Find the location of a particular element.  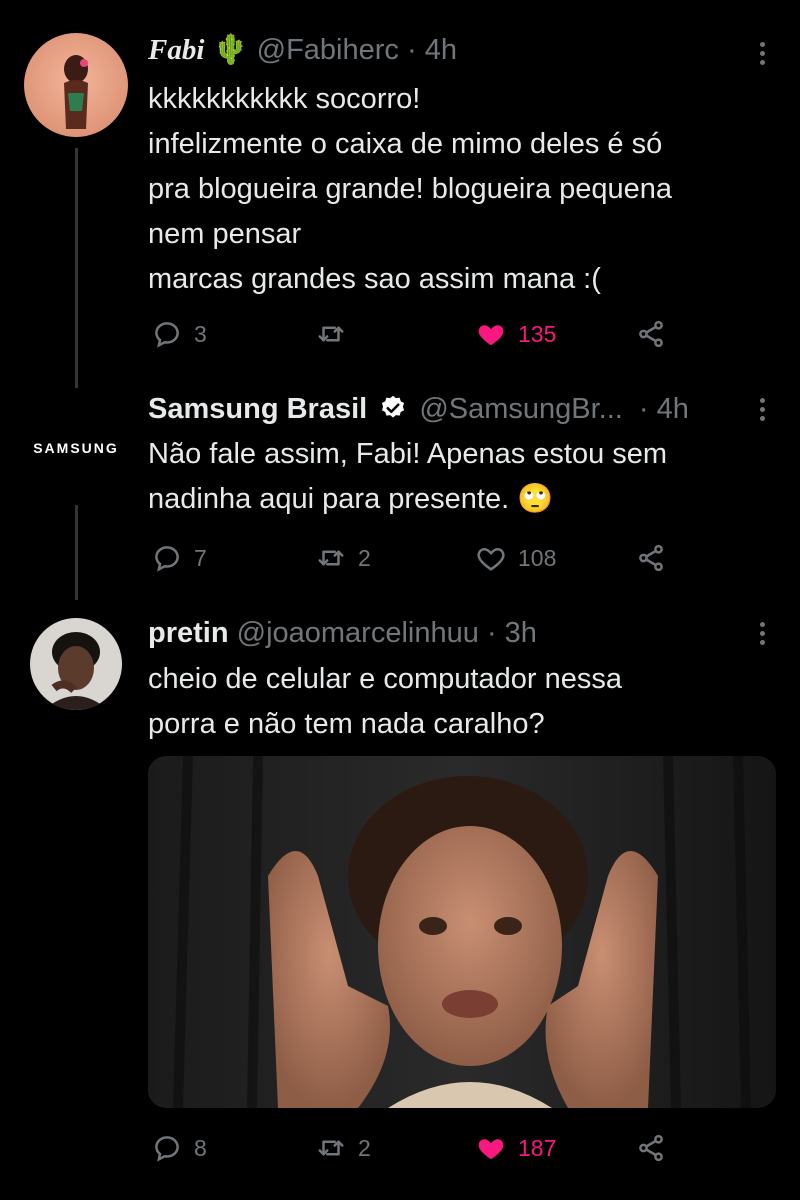

verified-icon is located at coordinates (393, 412).